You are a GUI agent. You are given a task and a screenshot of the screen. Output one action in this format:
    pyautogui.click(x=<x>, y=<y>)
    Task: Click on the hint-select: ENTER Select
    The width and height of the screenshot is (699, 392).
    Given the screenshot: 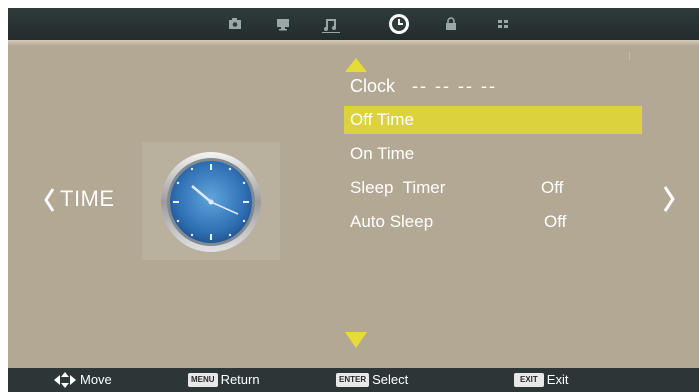 What is the action you would take?
    pyautogui.click(x=372, y=380)
    